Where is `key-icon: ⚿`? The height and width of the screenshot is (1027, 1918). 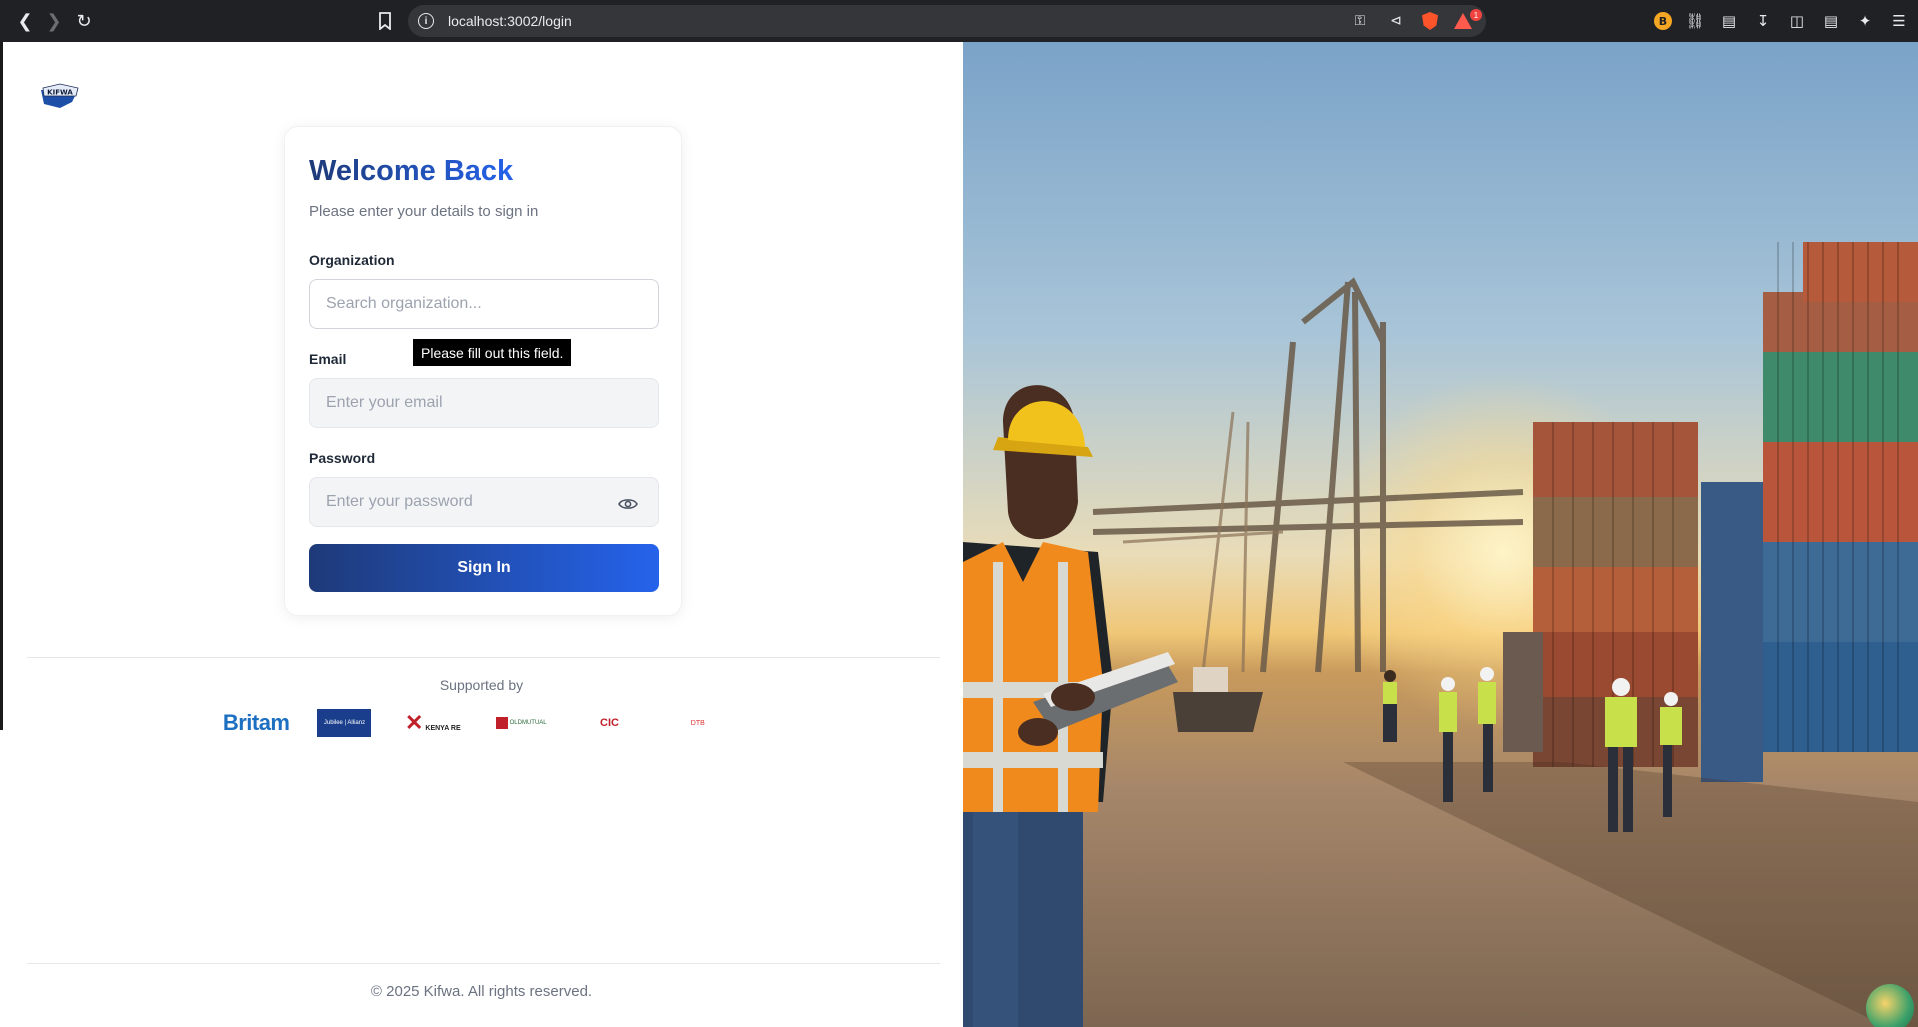
key-icon: ⚿ is located at coordinates (1360, 21).